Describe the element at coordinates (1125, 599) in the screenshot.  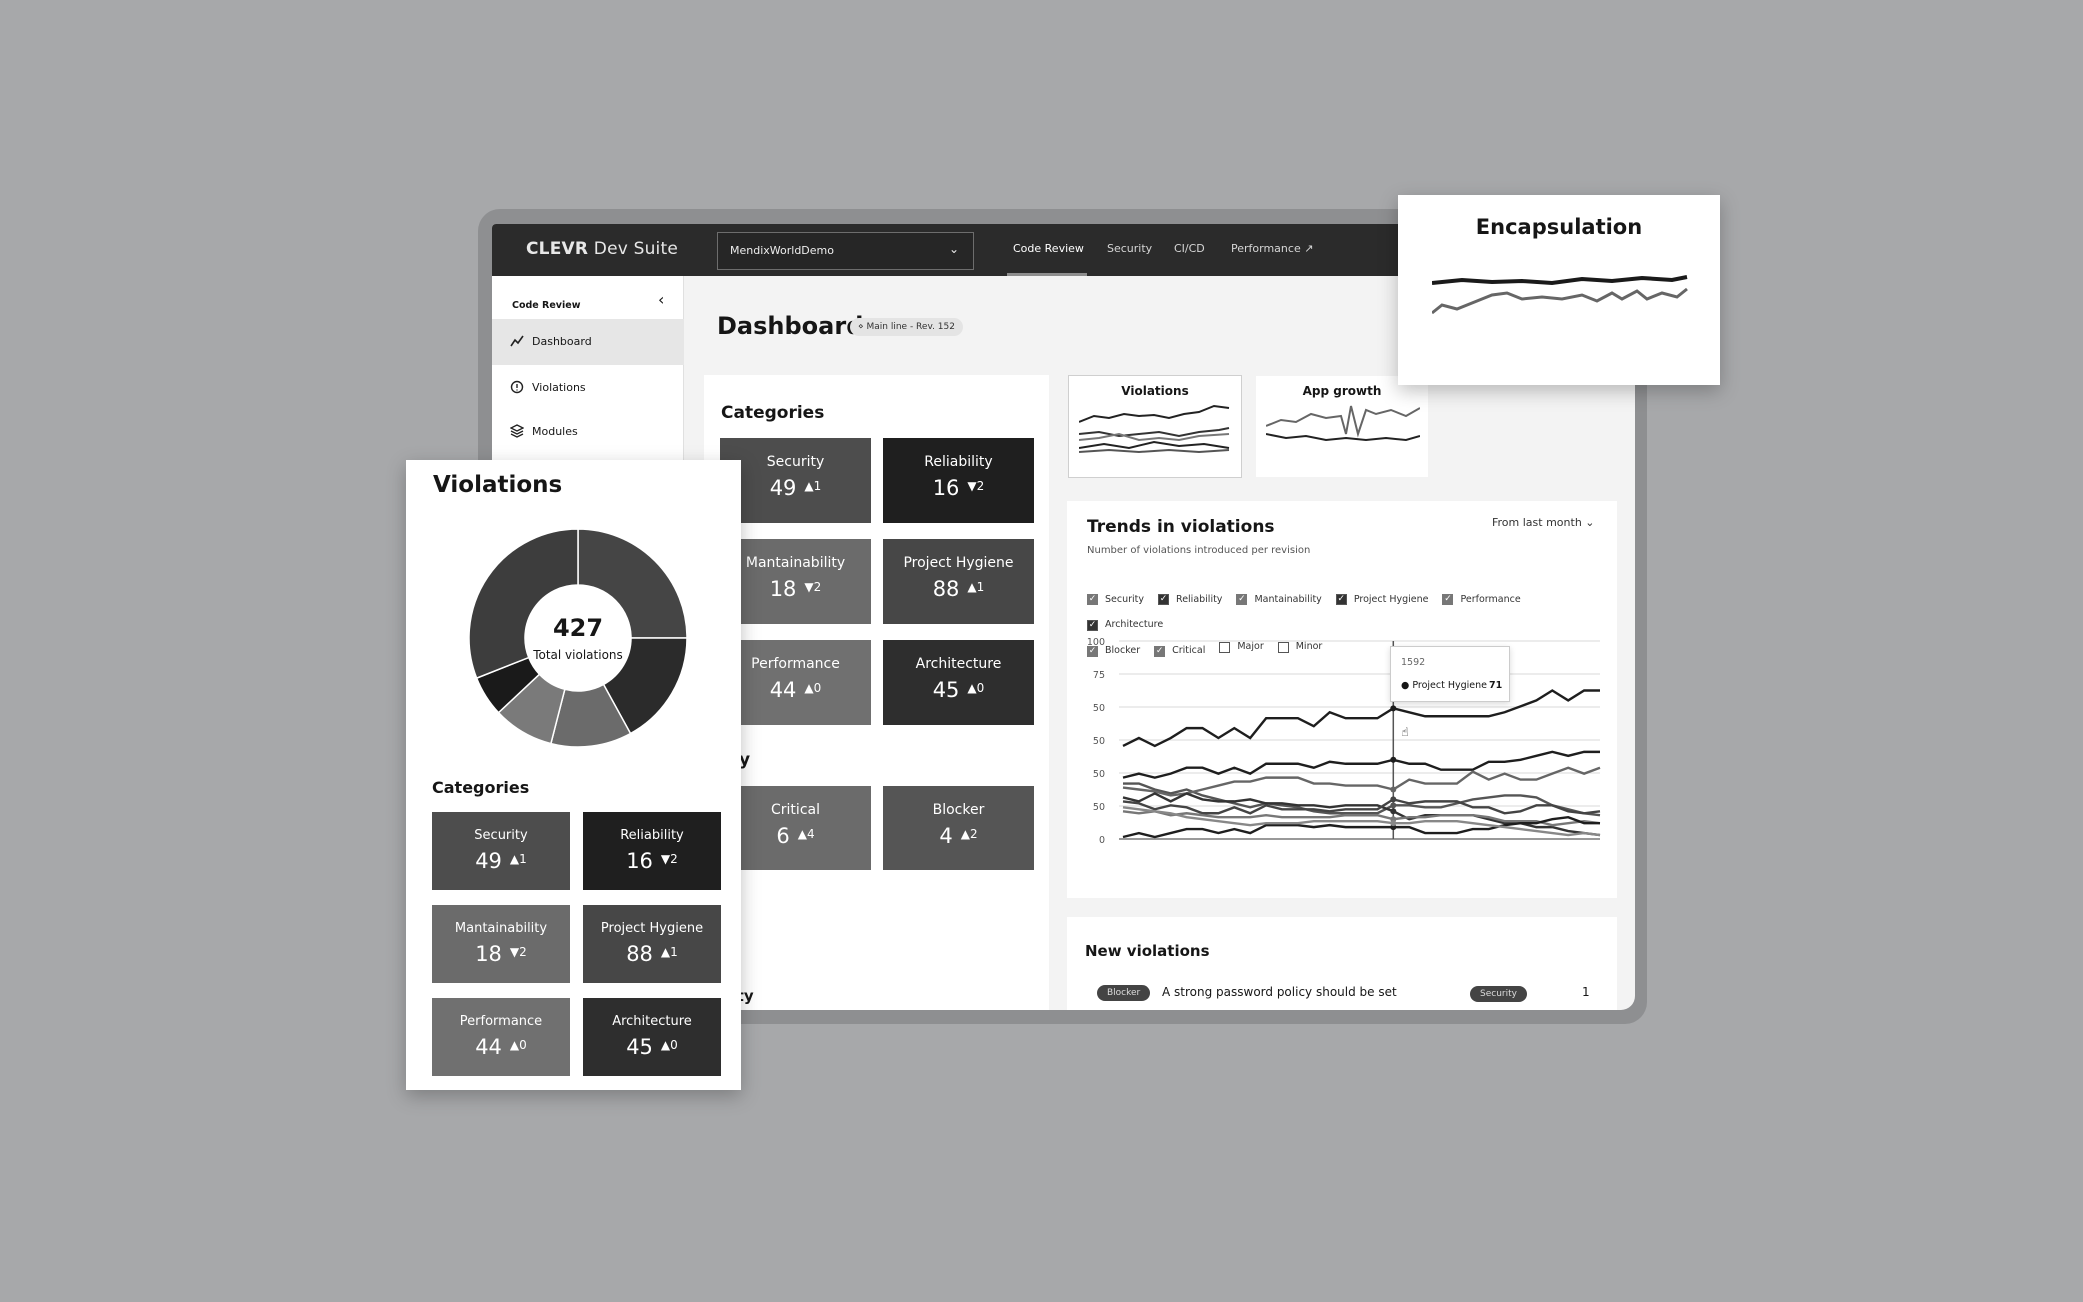
I see `filter-label: Security` at that location.